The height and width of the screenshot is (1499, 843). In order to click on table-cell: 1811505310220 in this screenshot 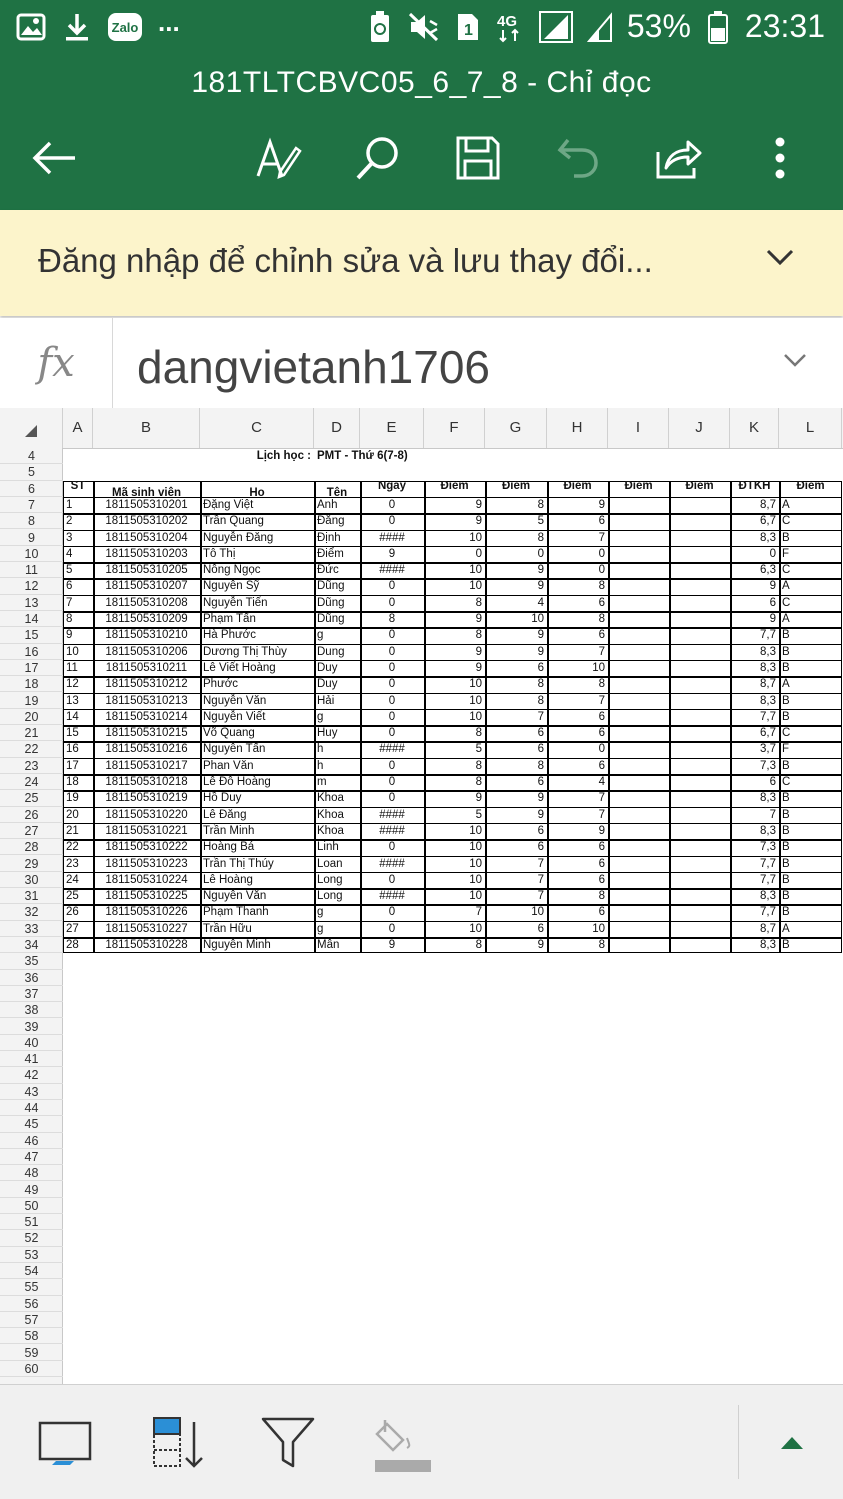, I will do `click(146, 815)`.